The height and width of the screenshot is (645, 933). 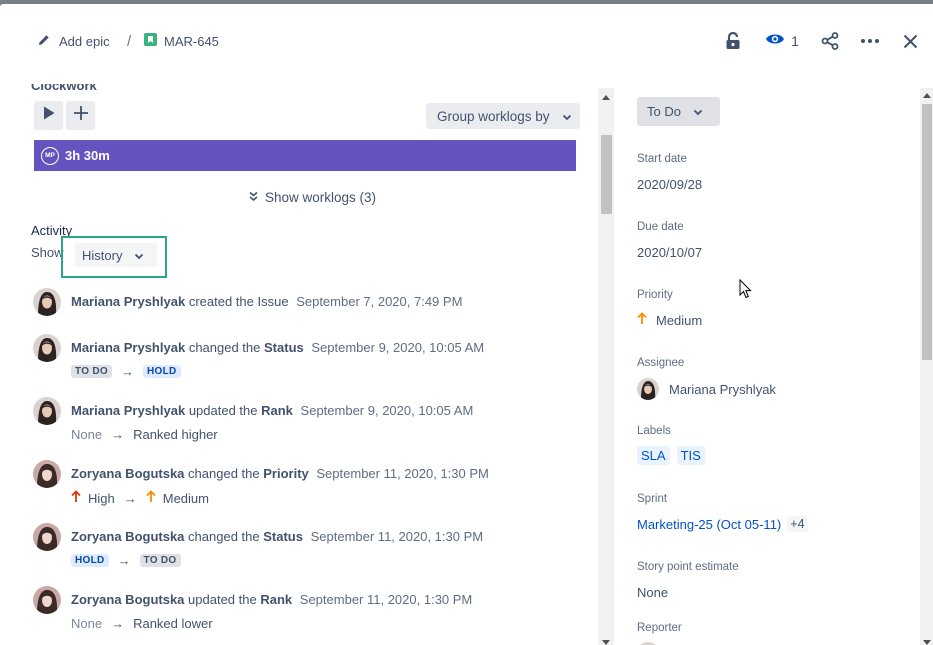 I want to click on plus-icon, so click(x=81, y=115).